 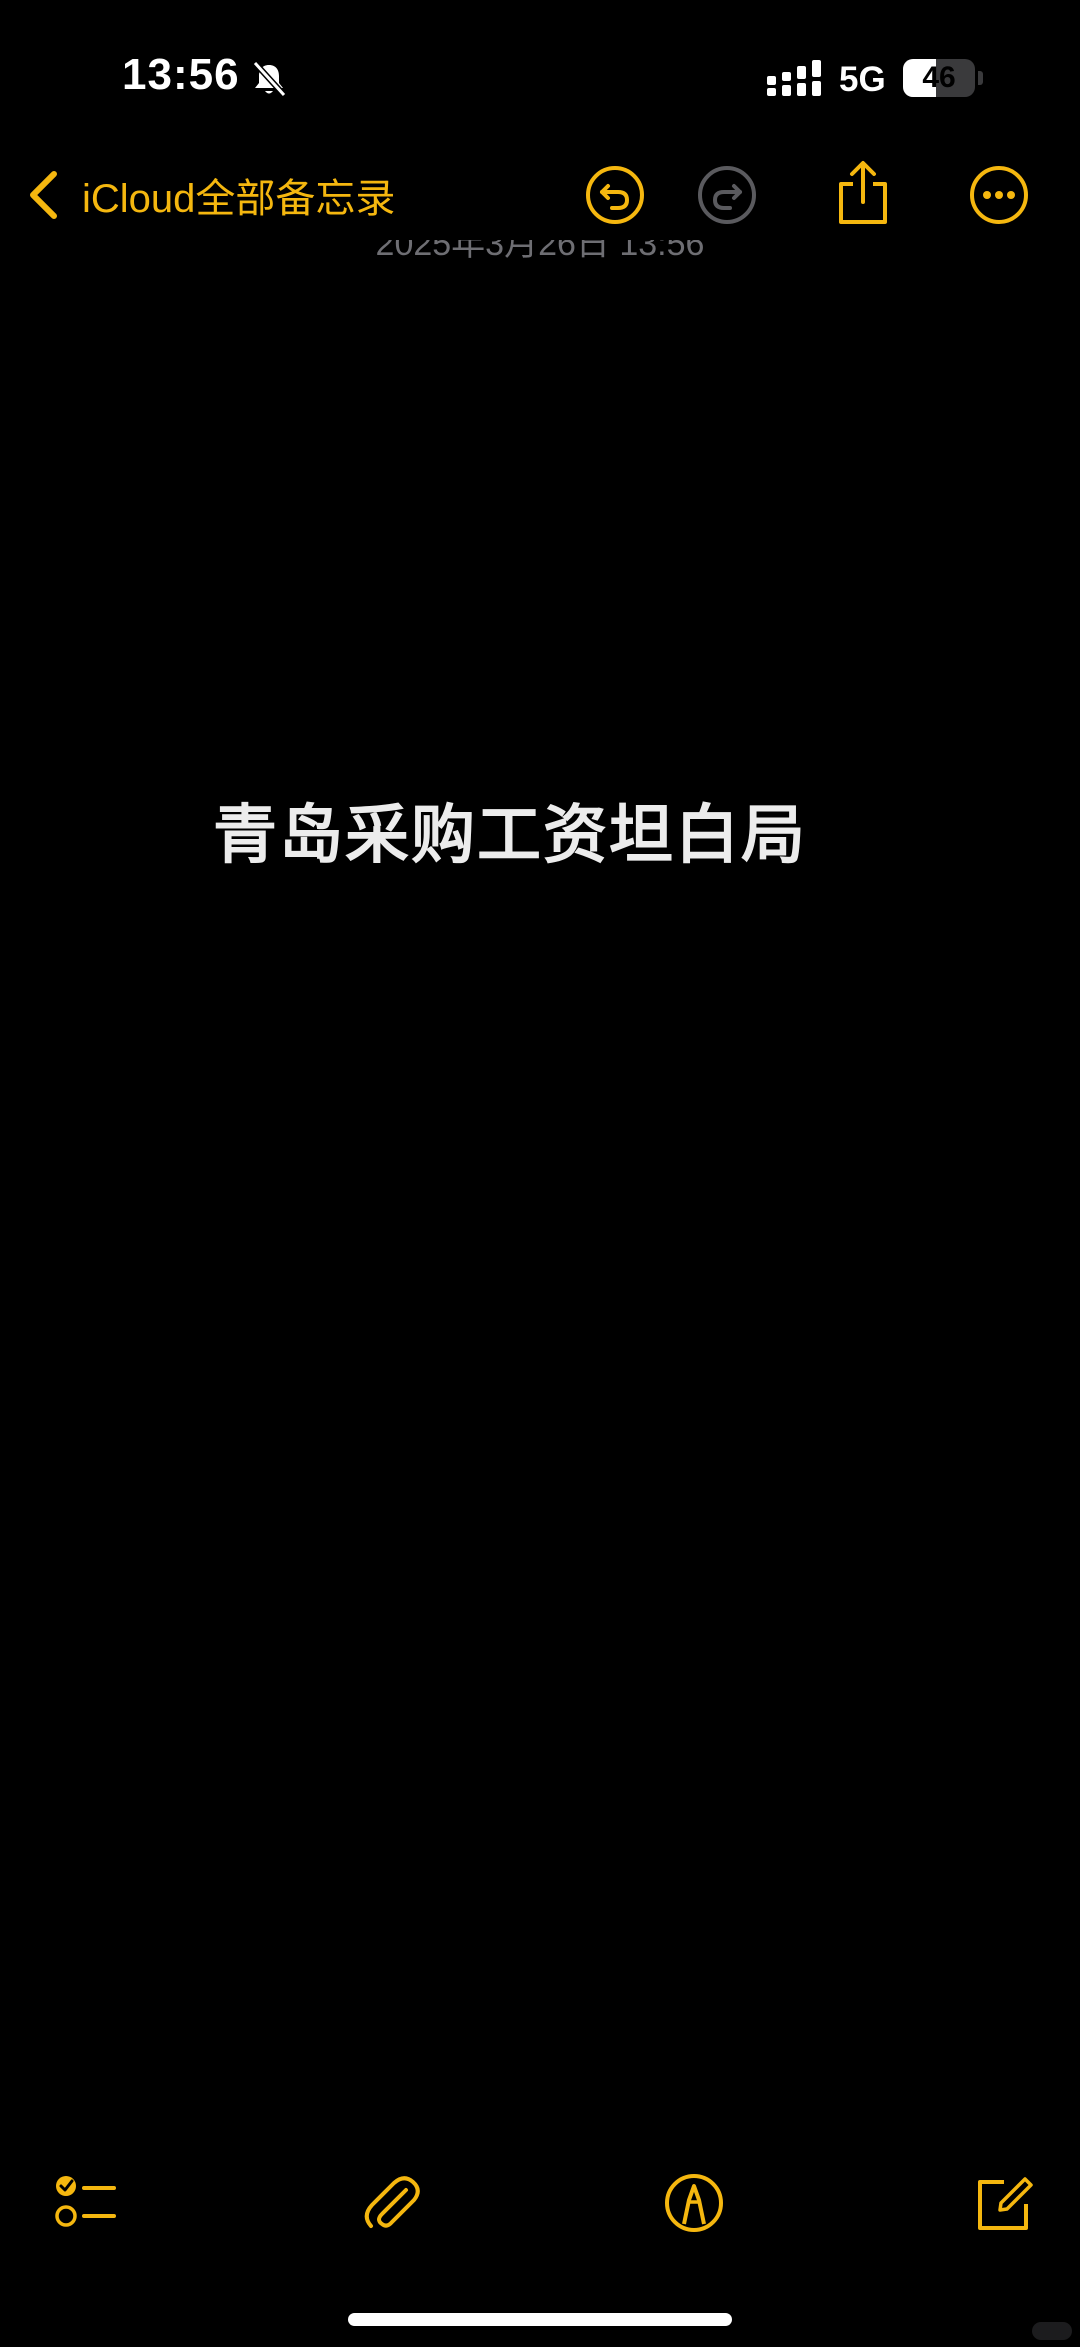 I want to click on back-label: iCloud全部备忘录, so click(x=239, y=199).